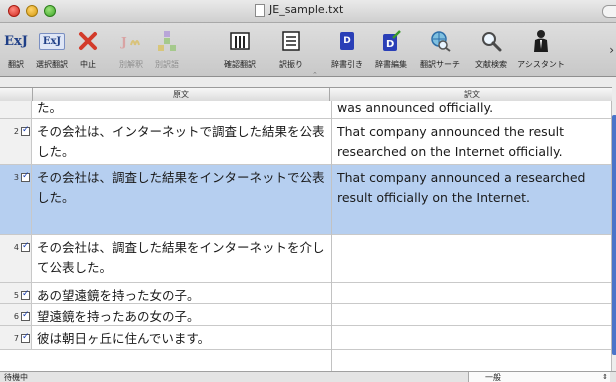  I want to click on assistant-button: アシスタント, so click(541, 48).